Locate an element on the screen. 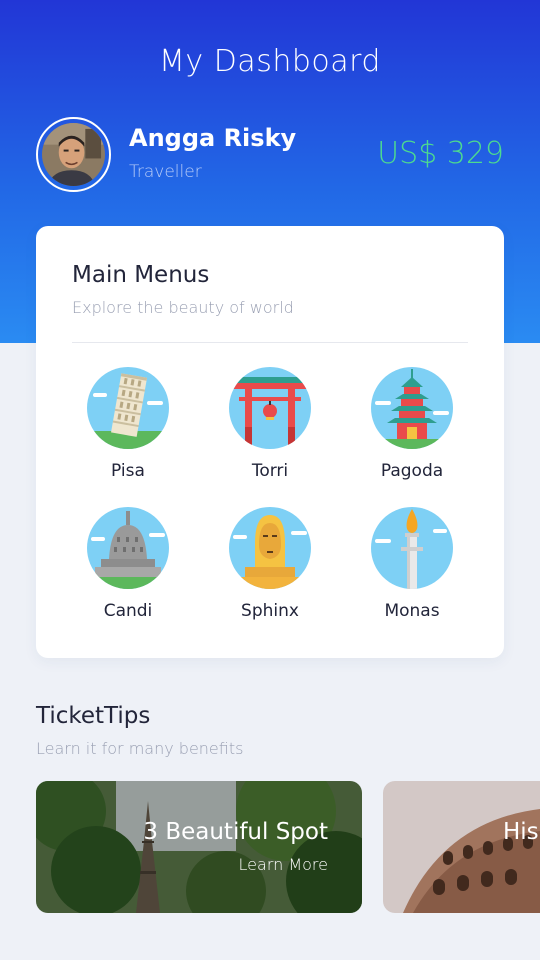 The image size is (540, 960). sphinx-icon is located at coordinates (270, 548).